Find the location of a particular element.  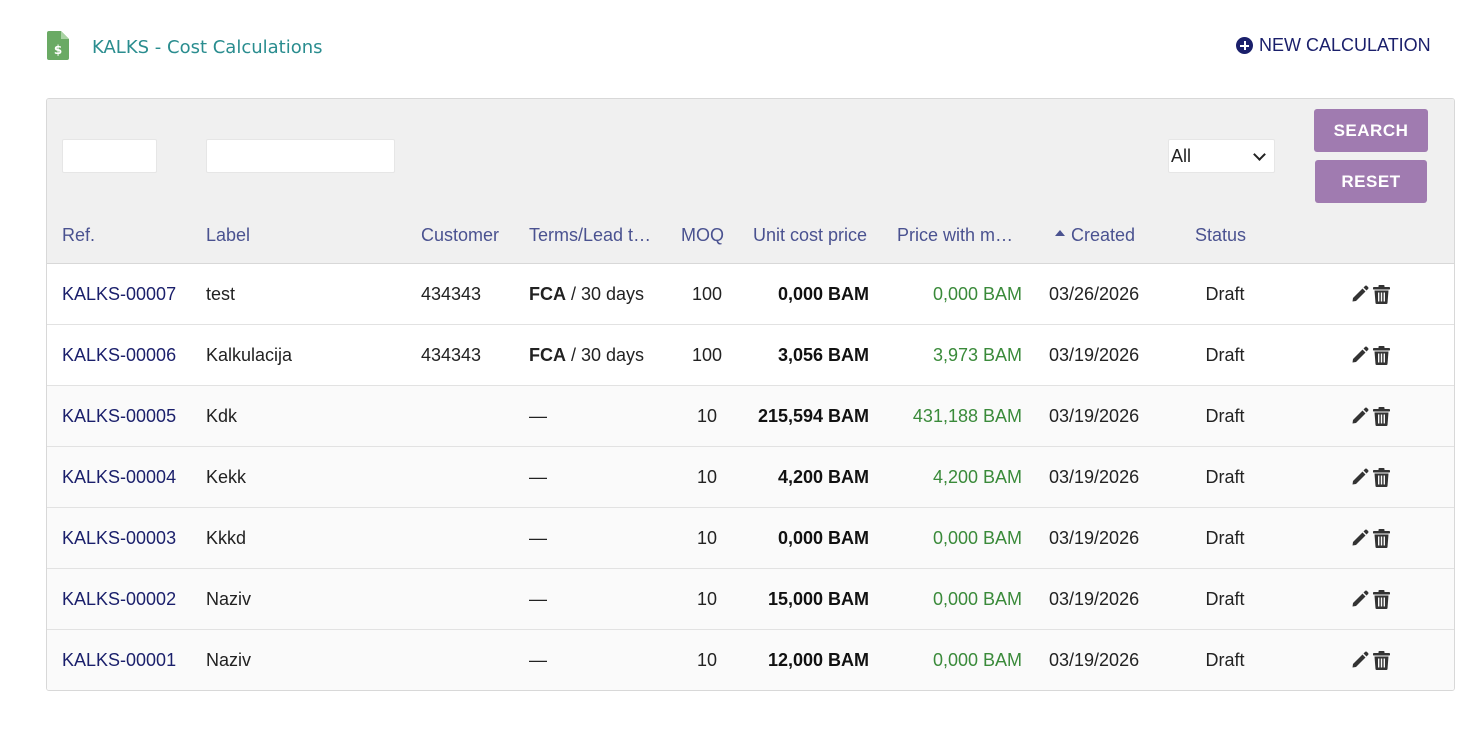

column-header-status: Status is located at coordinates (1220, 235).